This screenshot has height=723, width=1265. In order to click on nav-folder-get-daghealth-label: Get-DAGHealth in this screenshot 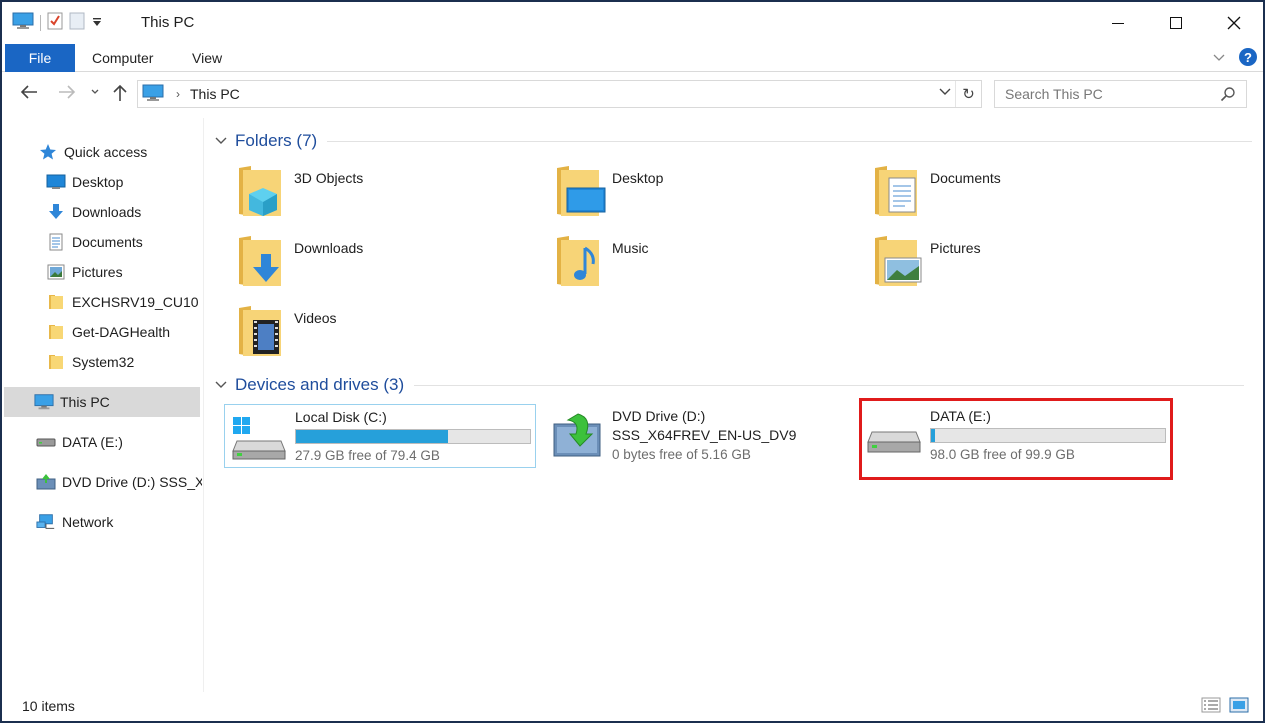, I will do `click(121, 332)`.